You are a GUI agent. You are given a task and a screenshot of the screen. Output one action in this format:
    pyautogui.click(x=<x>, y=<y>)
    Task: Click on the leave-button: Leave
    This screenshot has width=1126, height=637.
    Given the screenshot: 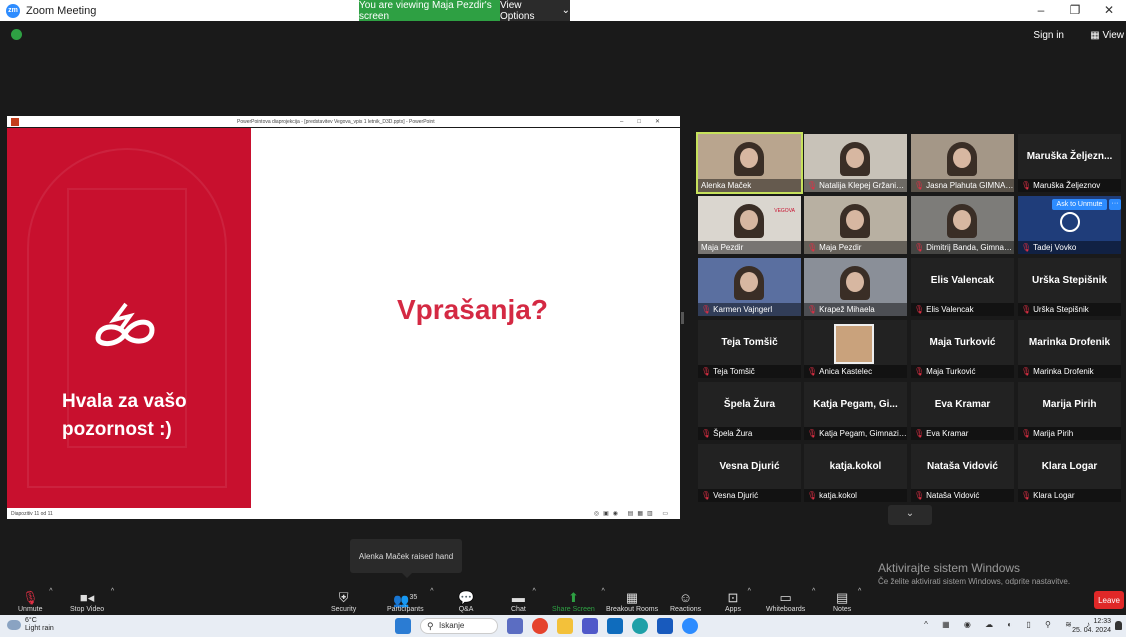 What is the action you would take?
    pyautogui.click(x=1109, y=600)
    